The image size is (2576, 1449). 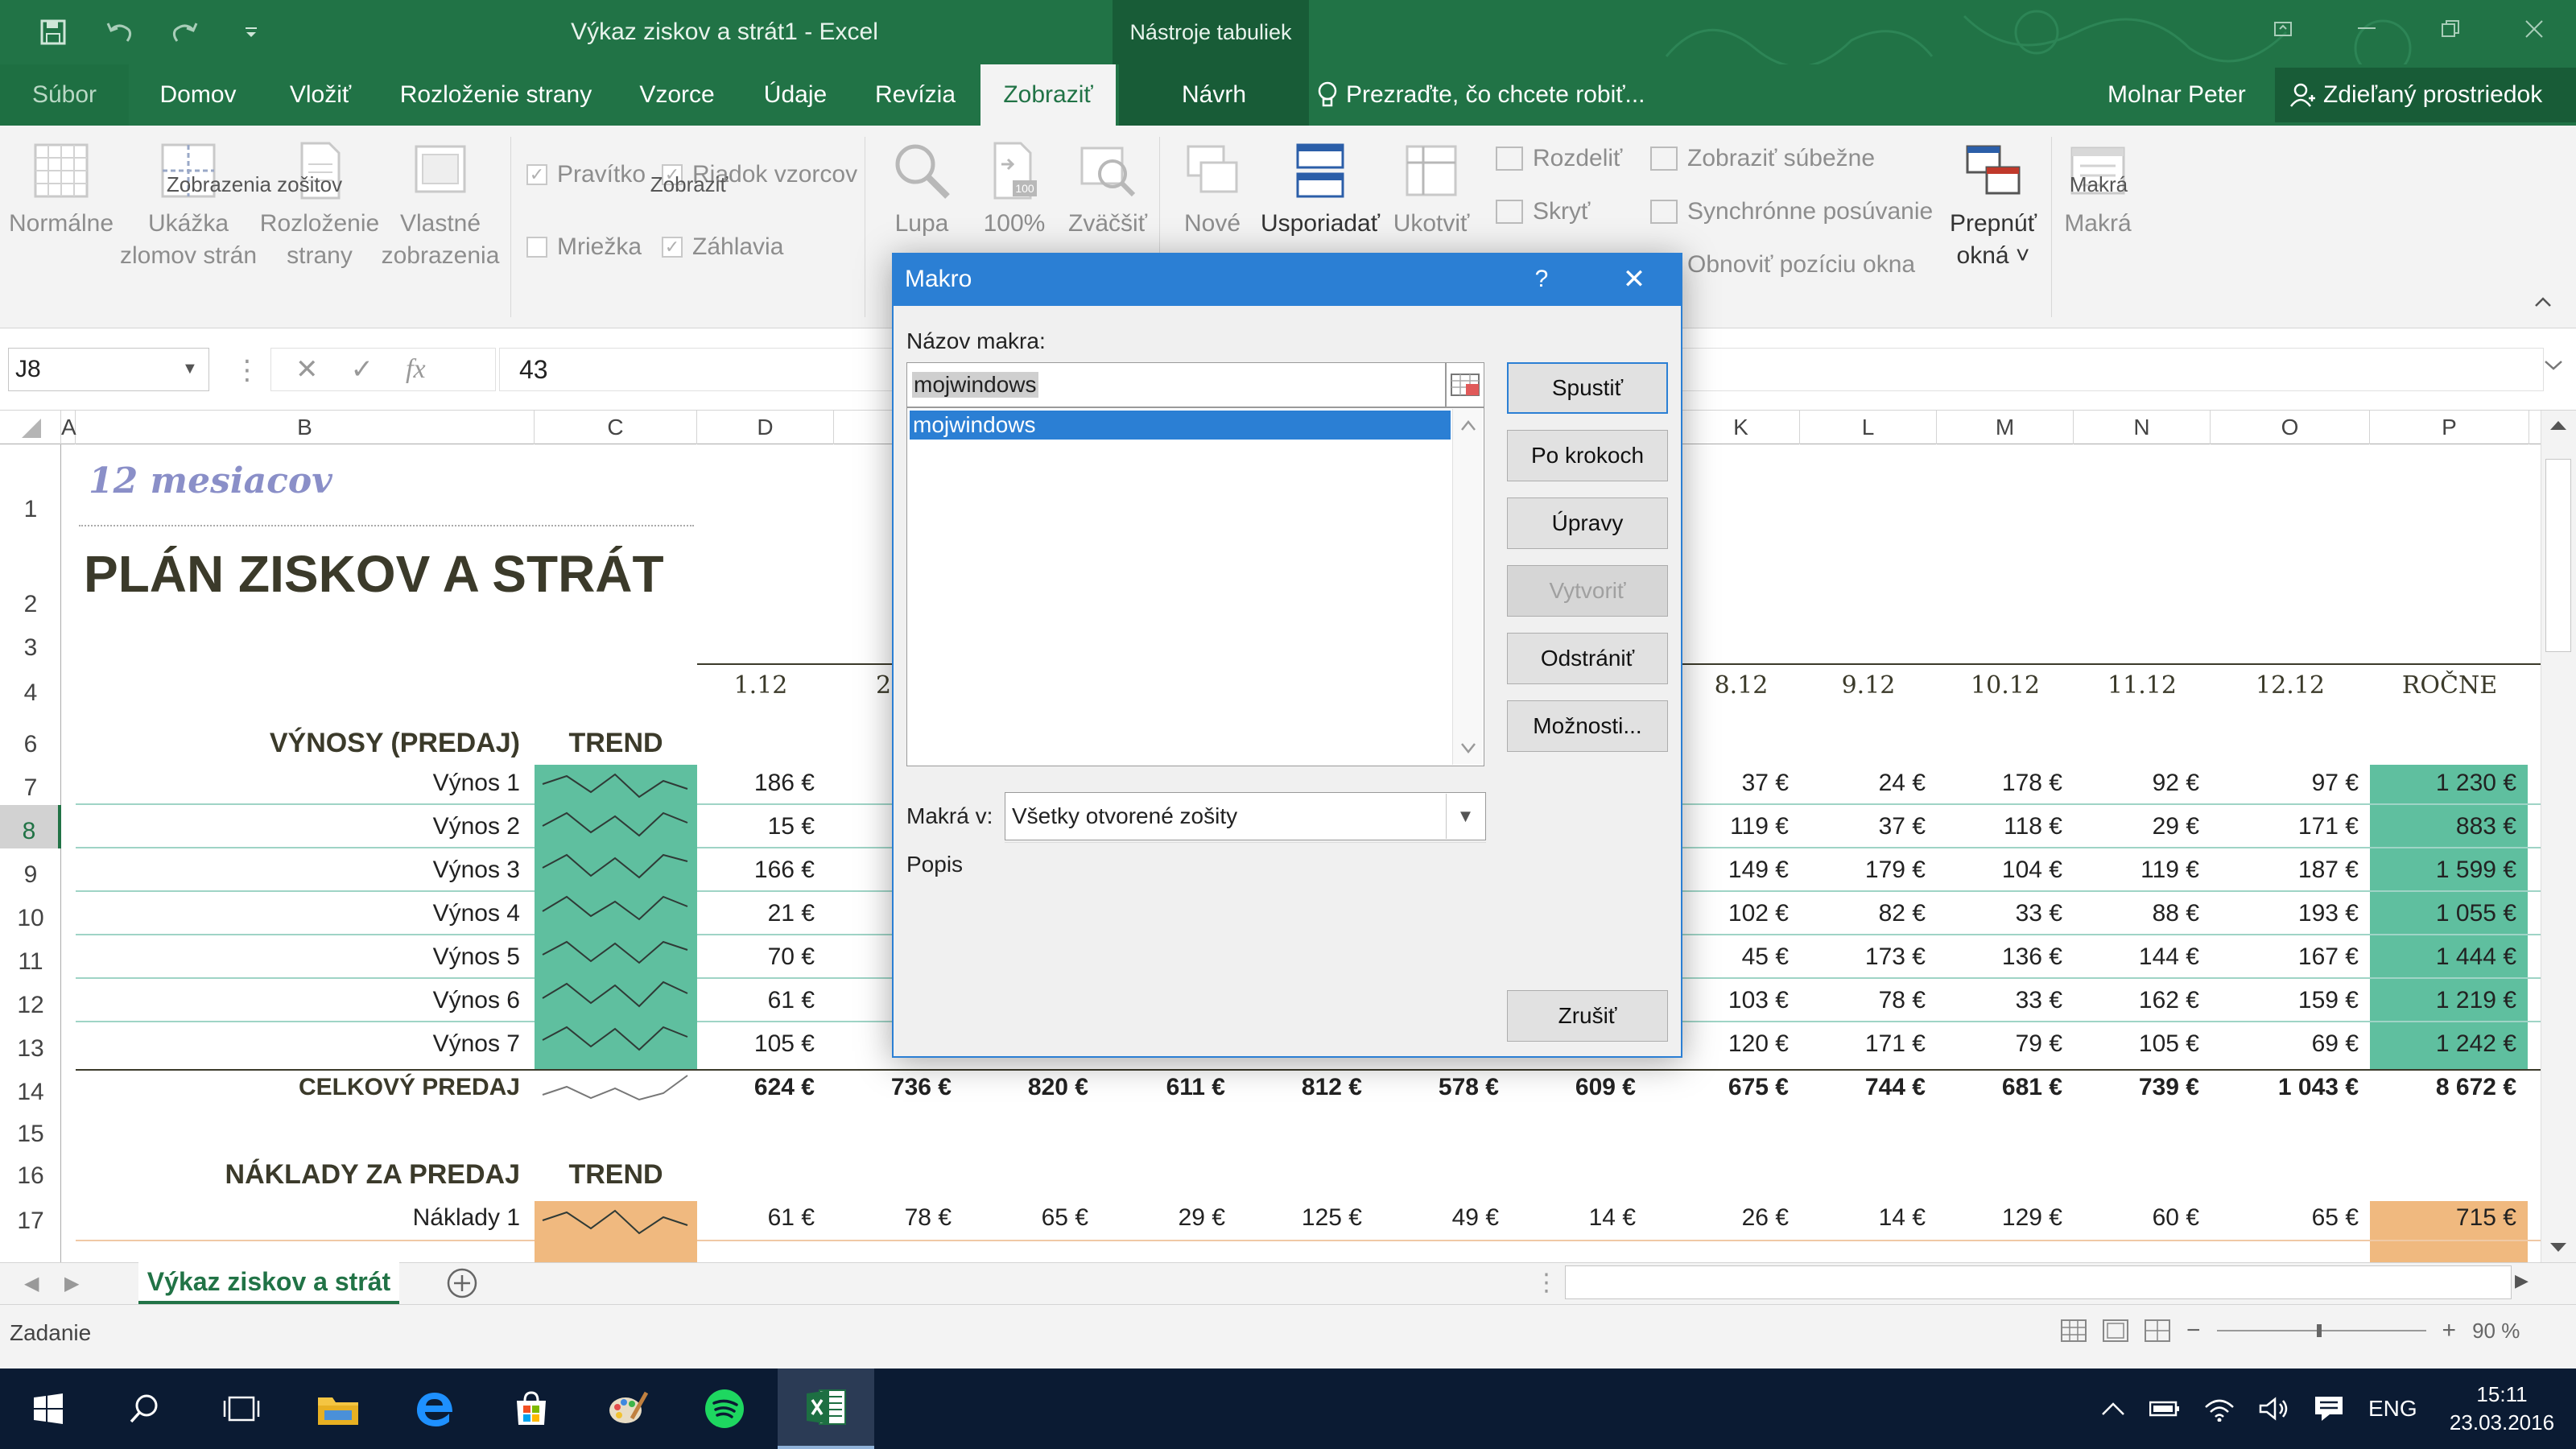 I want to click on view-side-by-side-button: Zobraziť súbežne, so click(x=1763, y=158).